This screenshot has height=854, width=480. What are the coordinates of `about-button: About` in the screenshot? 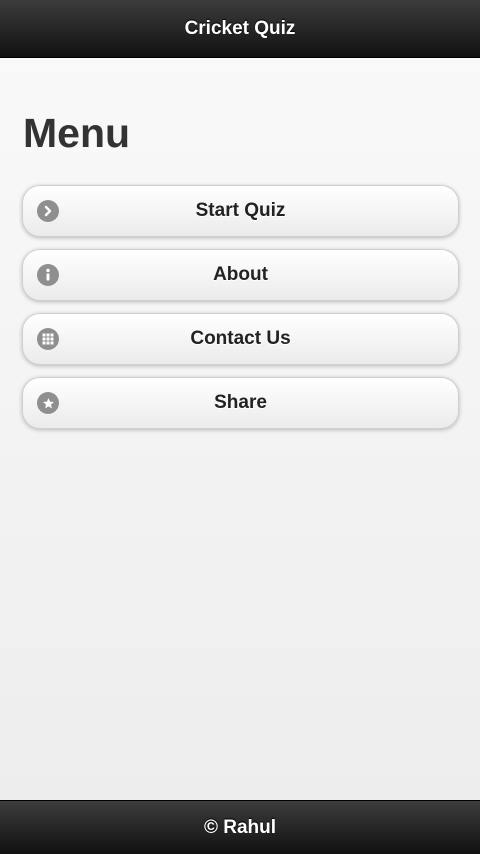 It's located at (240, 275).